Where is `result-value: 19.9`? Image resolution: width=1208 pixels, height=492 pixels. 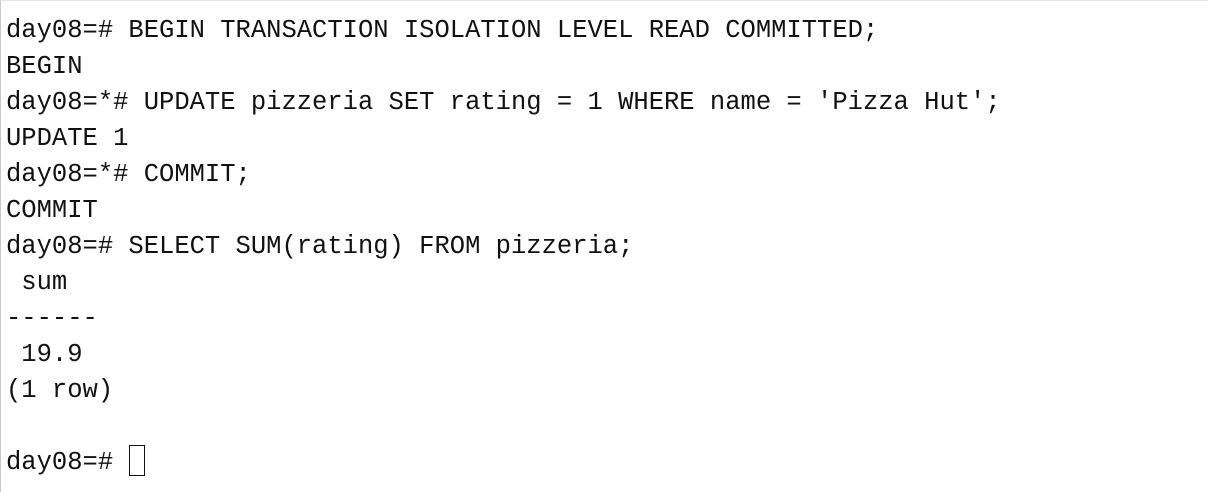 result-value: 19.9 is located at coordinates (44, 354).